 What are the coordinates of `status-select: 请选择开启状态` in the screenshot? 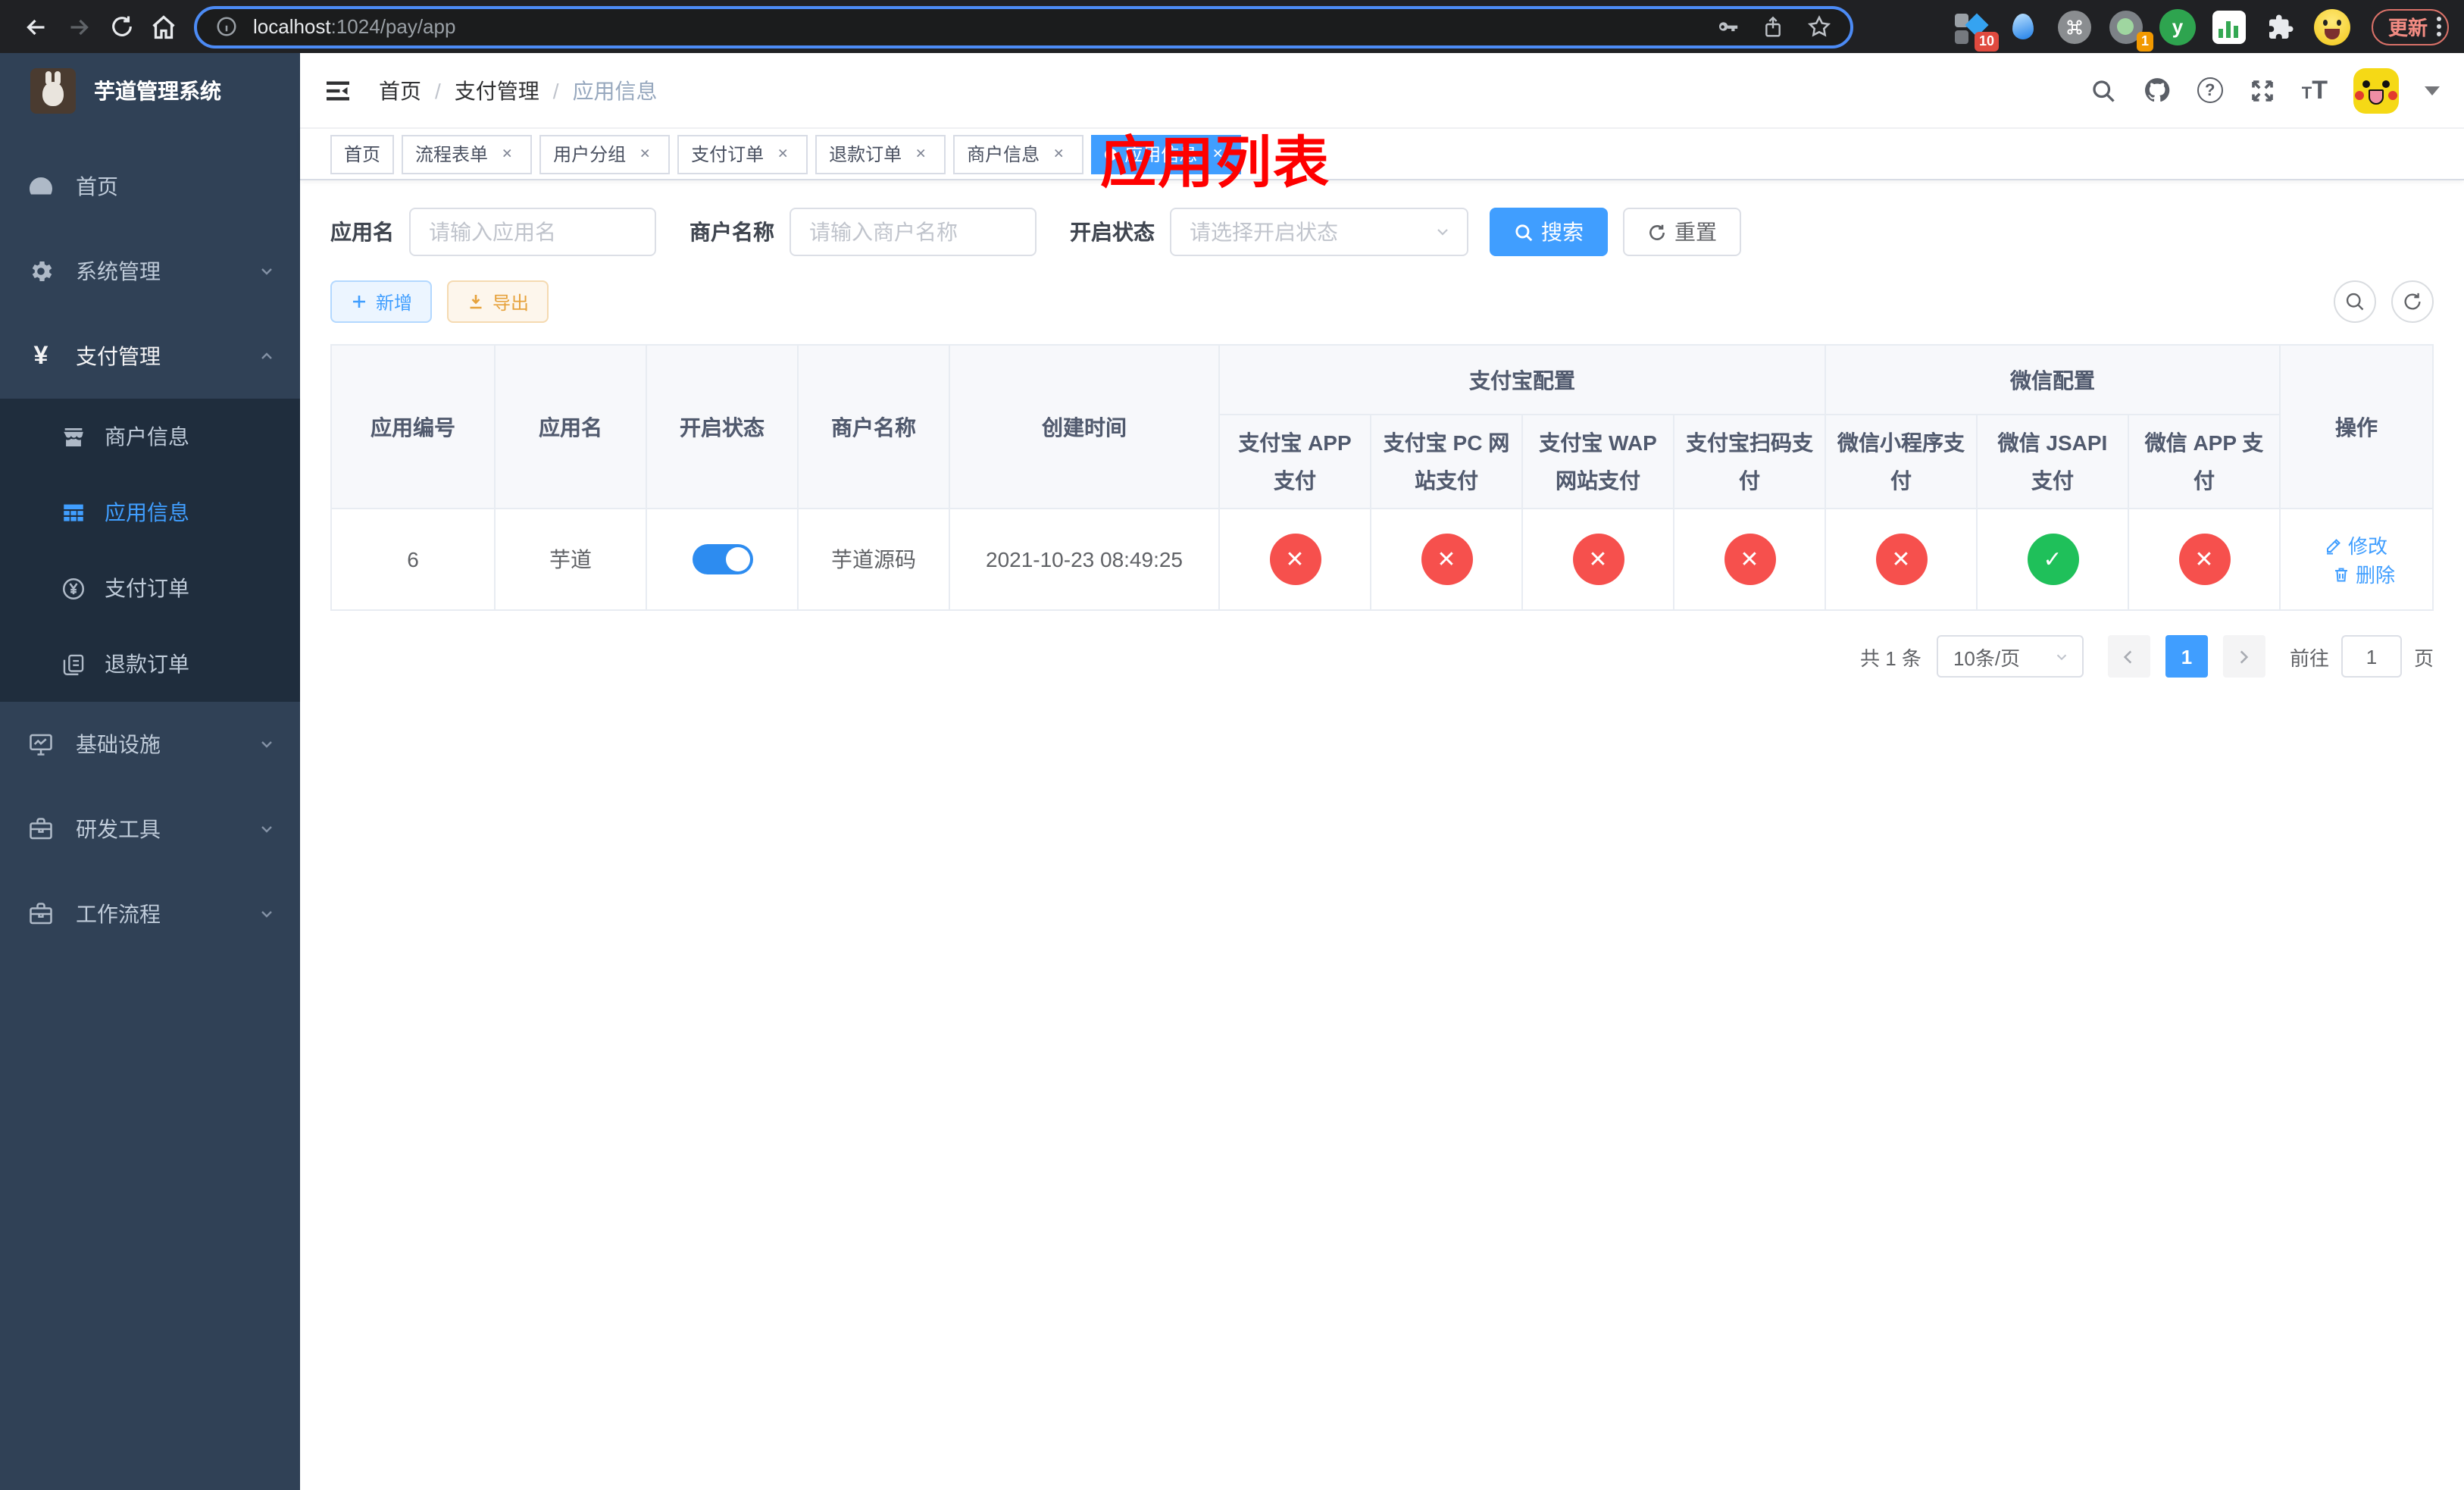 It's located at (1319, 232).